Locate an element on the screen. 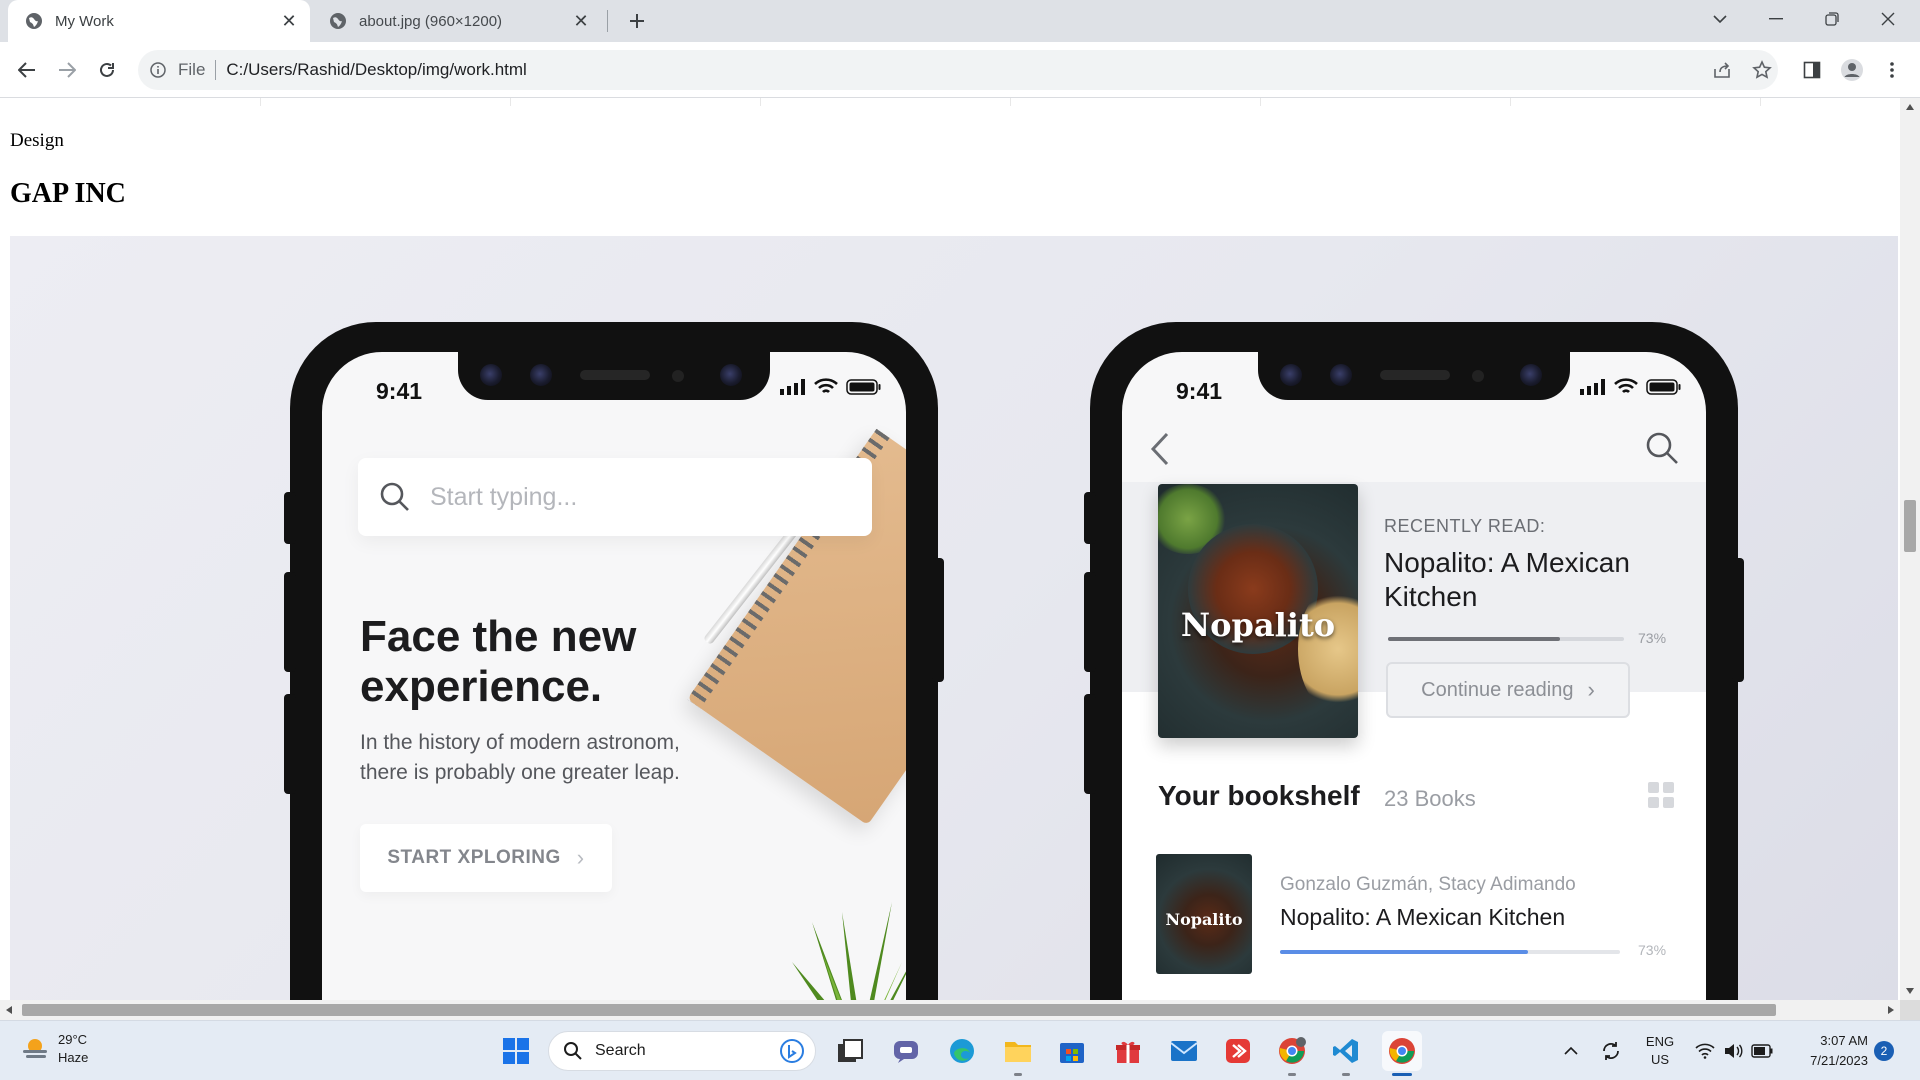  horizontal-scroll-thumb is located at coordinates (899, 1010).